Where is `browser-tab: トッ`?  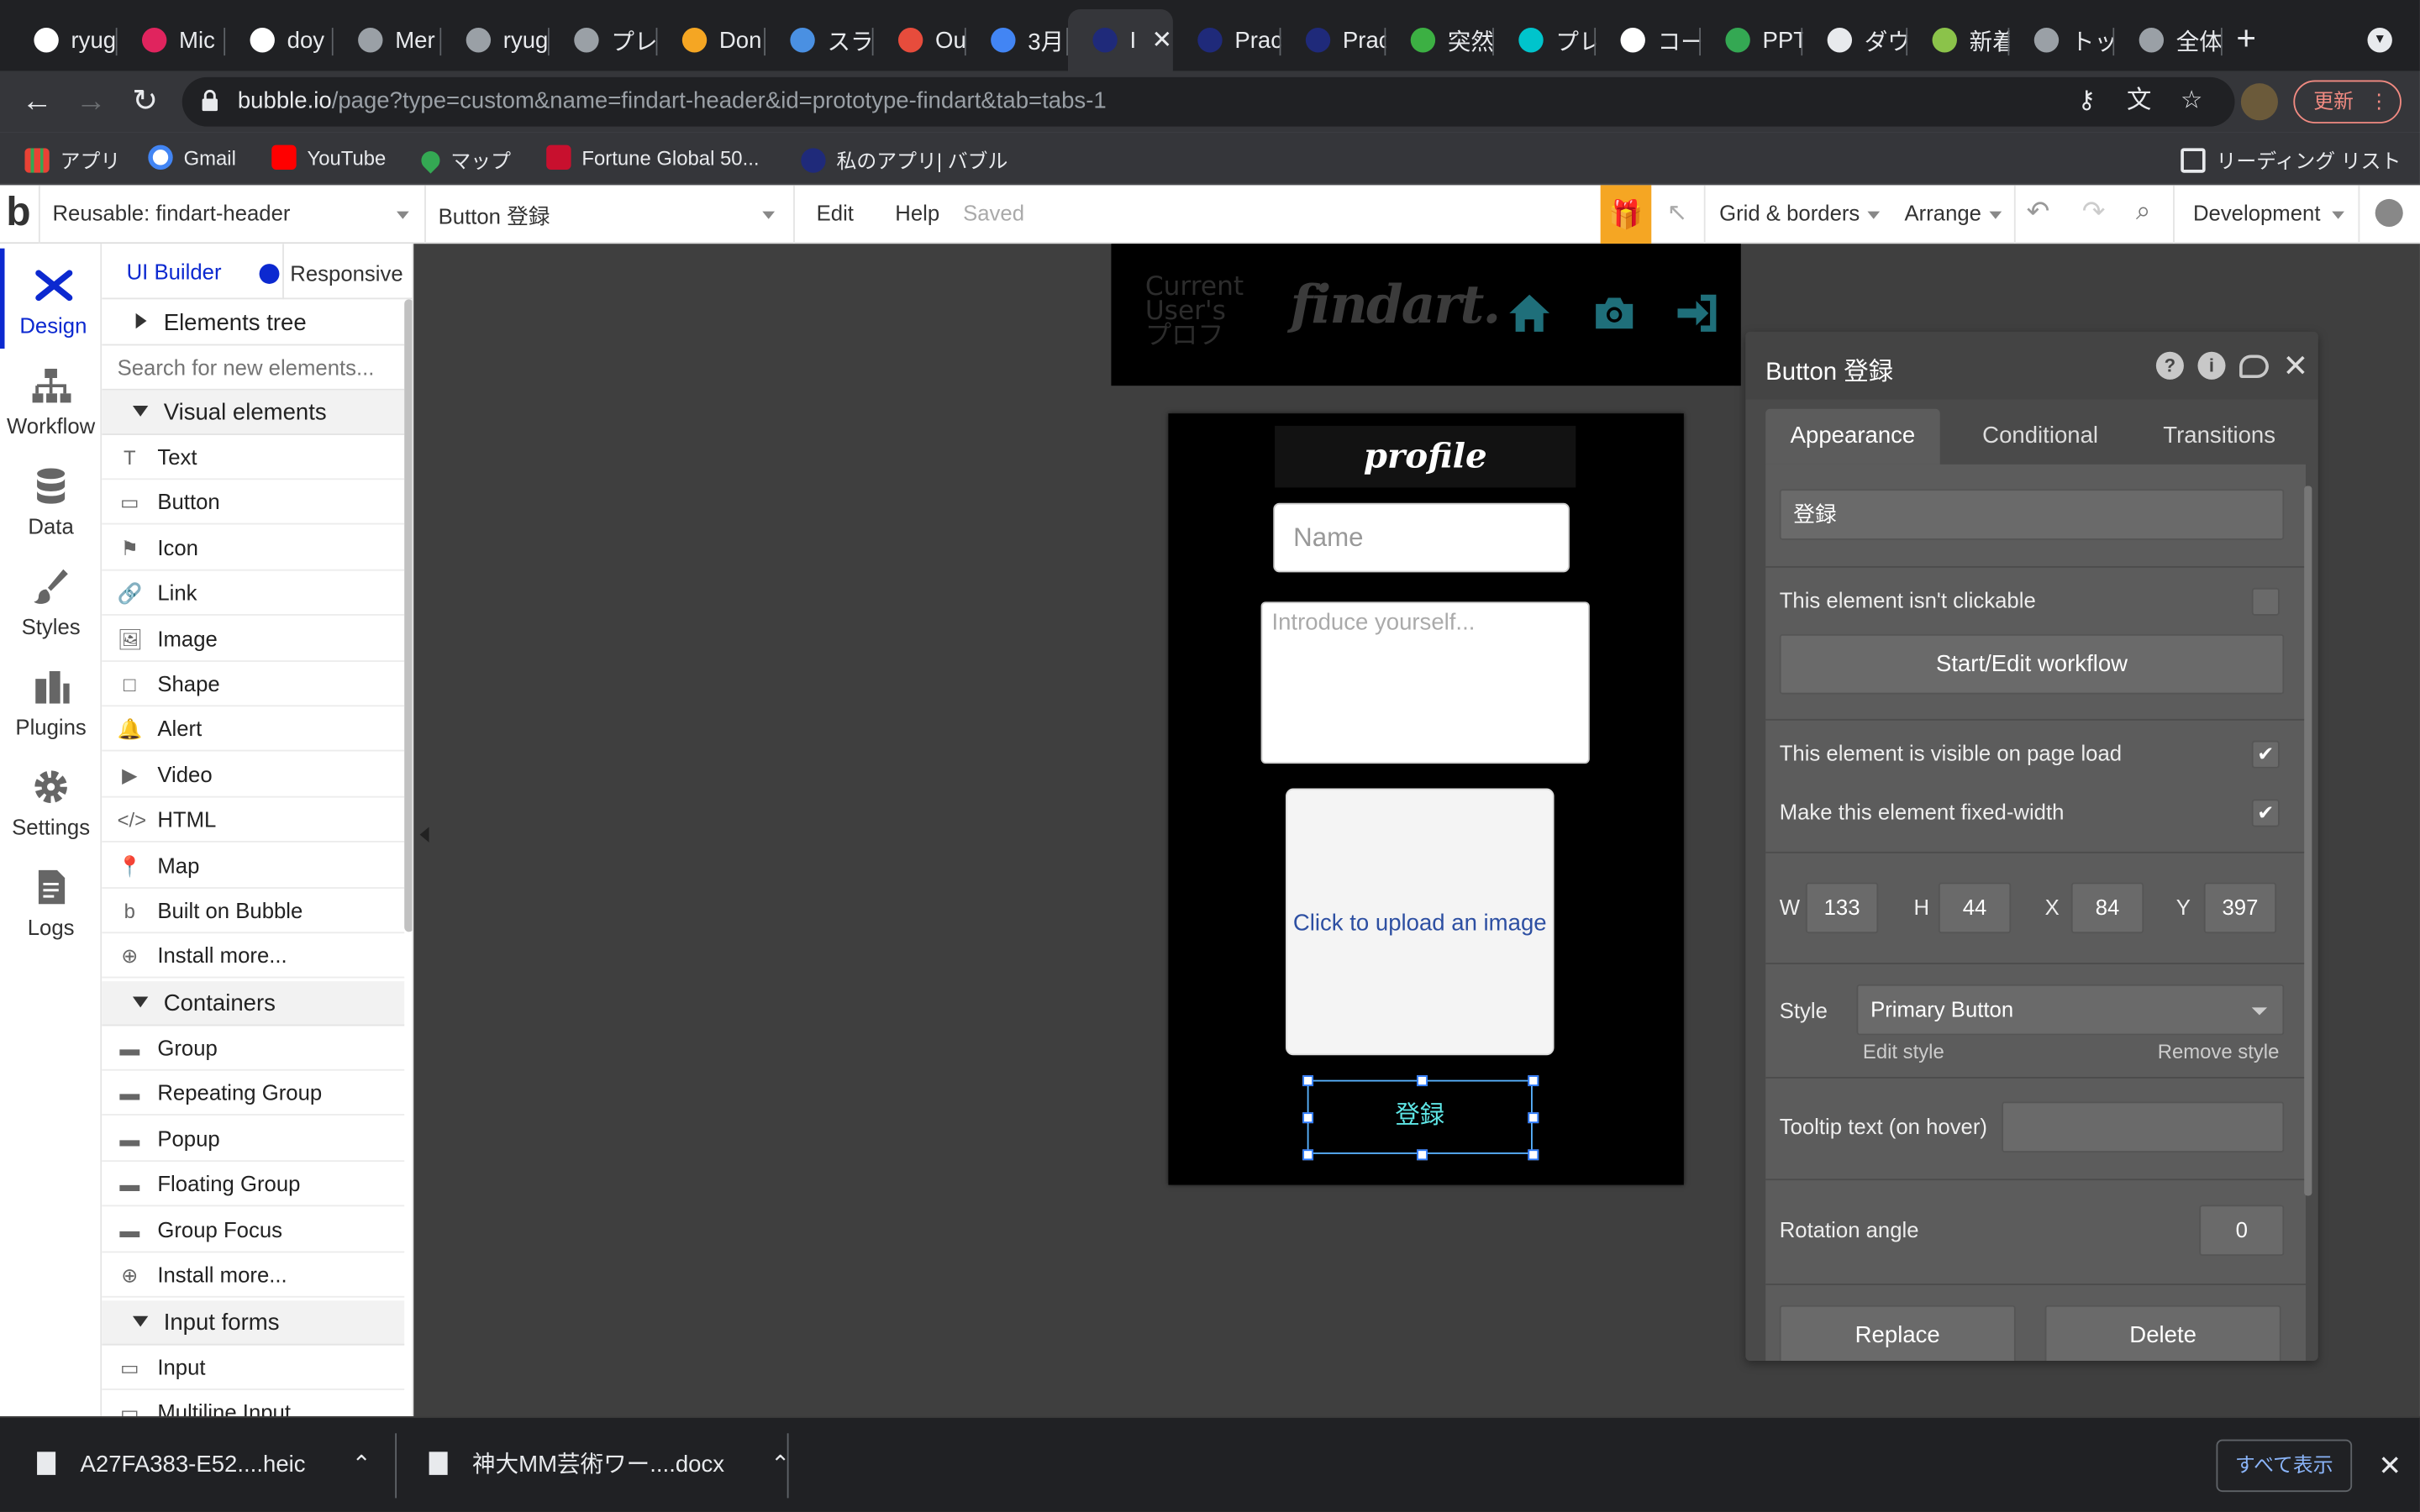 browser-tab: トッ is located at coordinates (2062, 40).